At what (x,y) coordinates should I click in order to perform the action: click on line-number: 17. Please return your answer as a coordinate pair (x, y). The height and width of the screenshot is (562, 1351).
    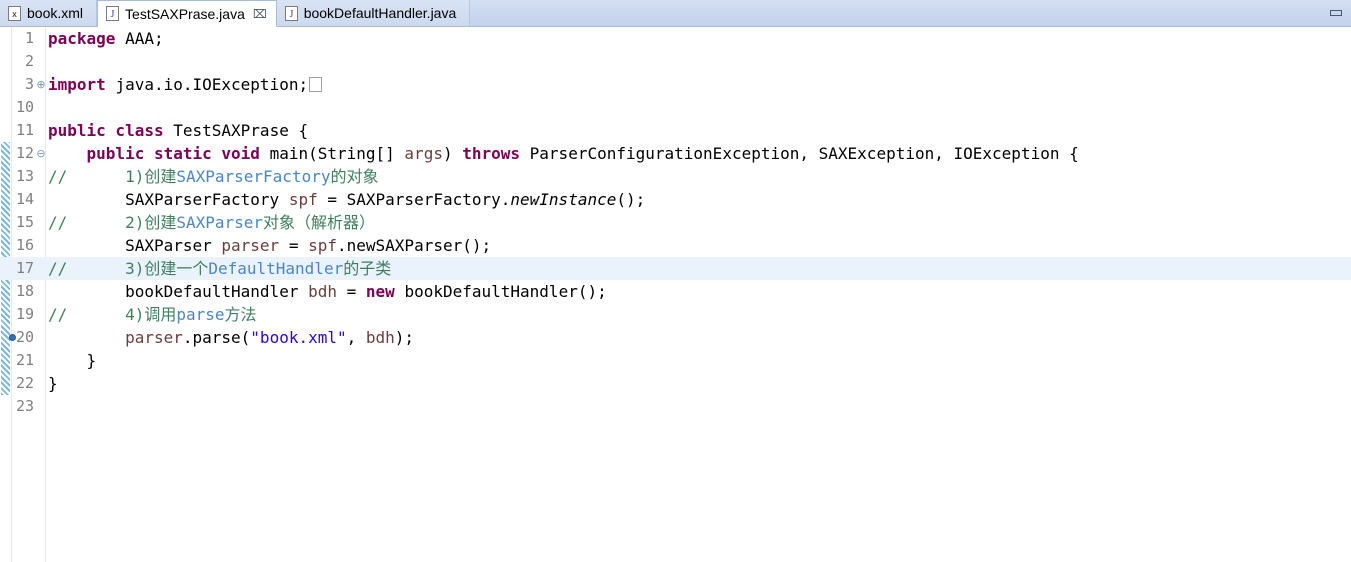
    Looking at the image, I should click on (24, 268).